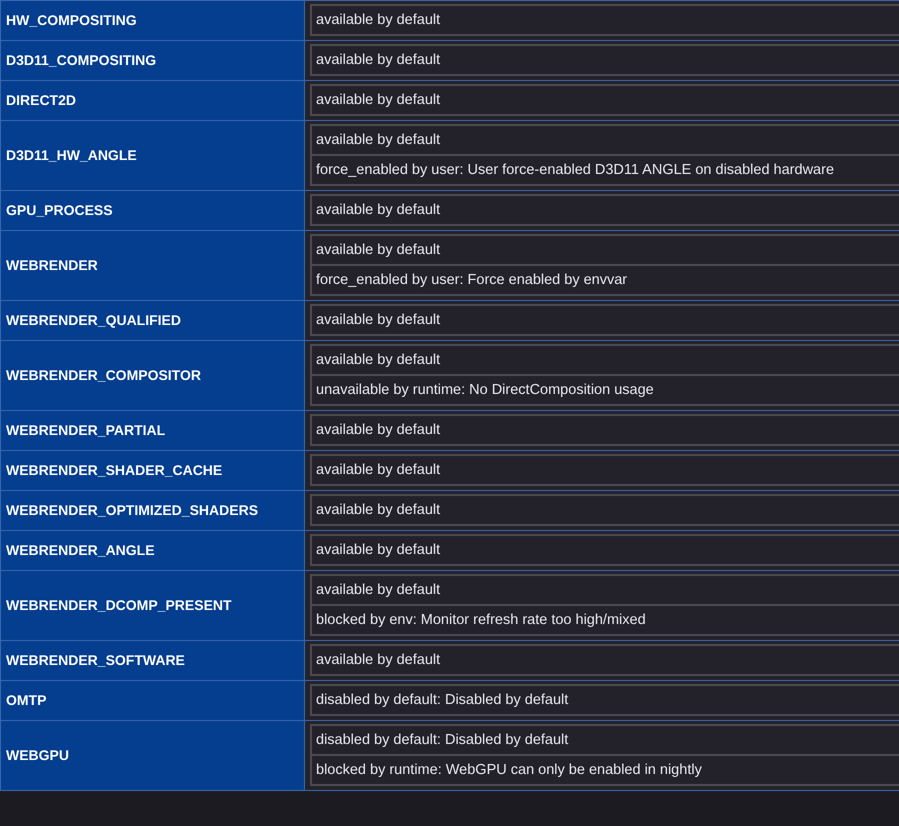 The height and width of the screenshot is (826, 899). Describe the element at coordinates (605, 171) in the screenshot. I see `status-entry: force_enabled by user: User force-enabled D3D11 ANGLE on disabled hardware` at that location.